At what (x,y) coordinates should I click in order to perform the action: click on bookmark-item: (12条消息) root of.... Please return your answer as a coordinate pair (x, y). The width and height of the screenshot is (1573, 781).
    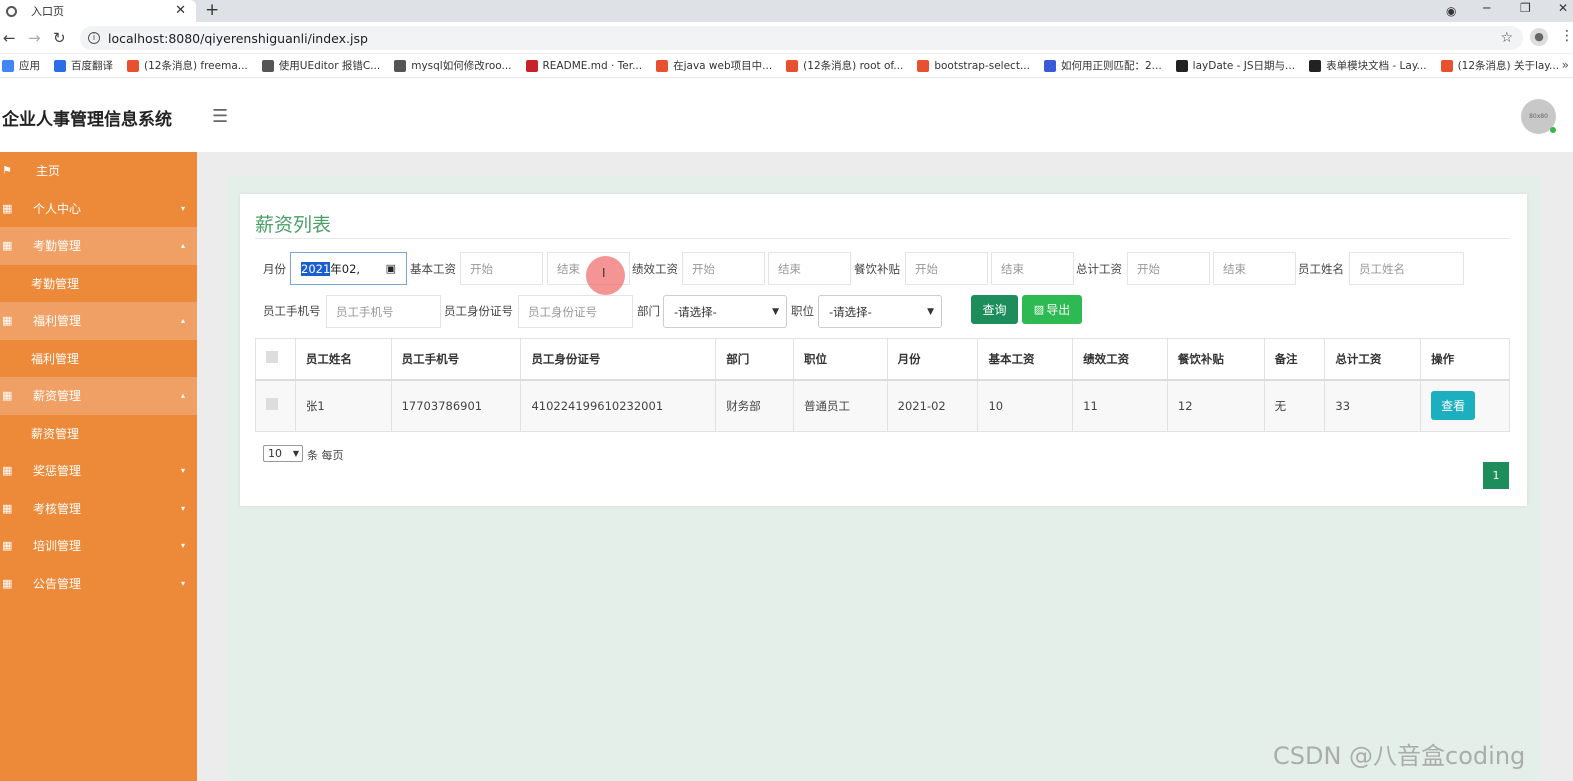
    Looking at the image, I should click on (844, 65).